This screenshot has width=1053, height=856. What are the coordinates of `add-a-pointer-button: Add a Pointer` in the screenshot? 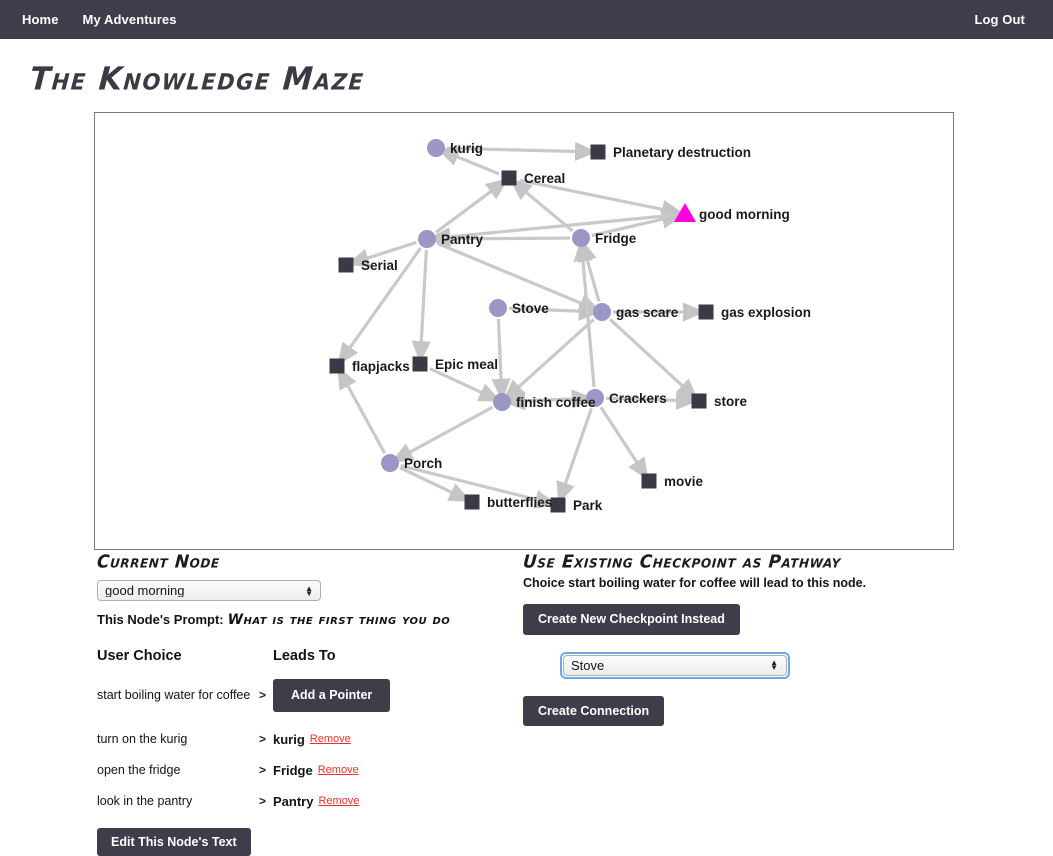 It's located at (331, 695).